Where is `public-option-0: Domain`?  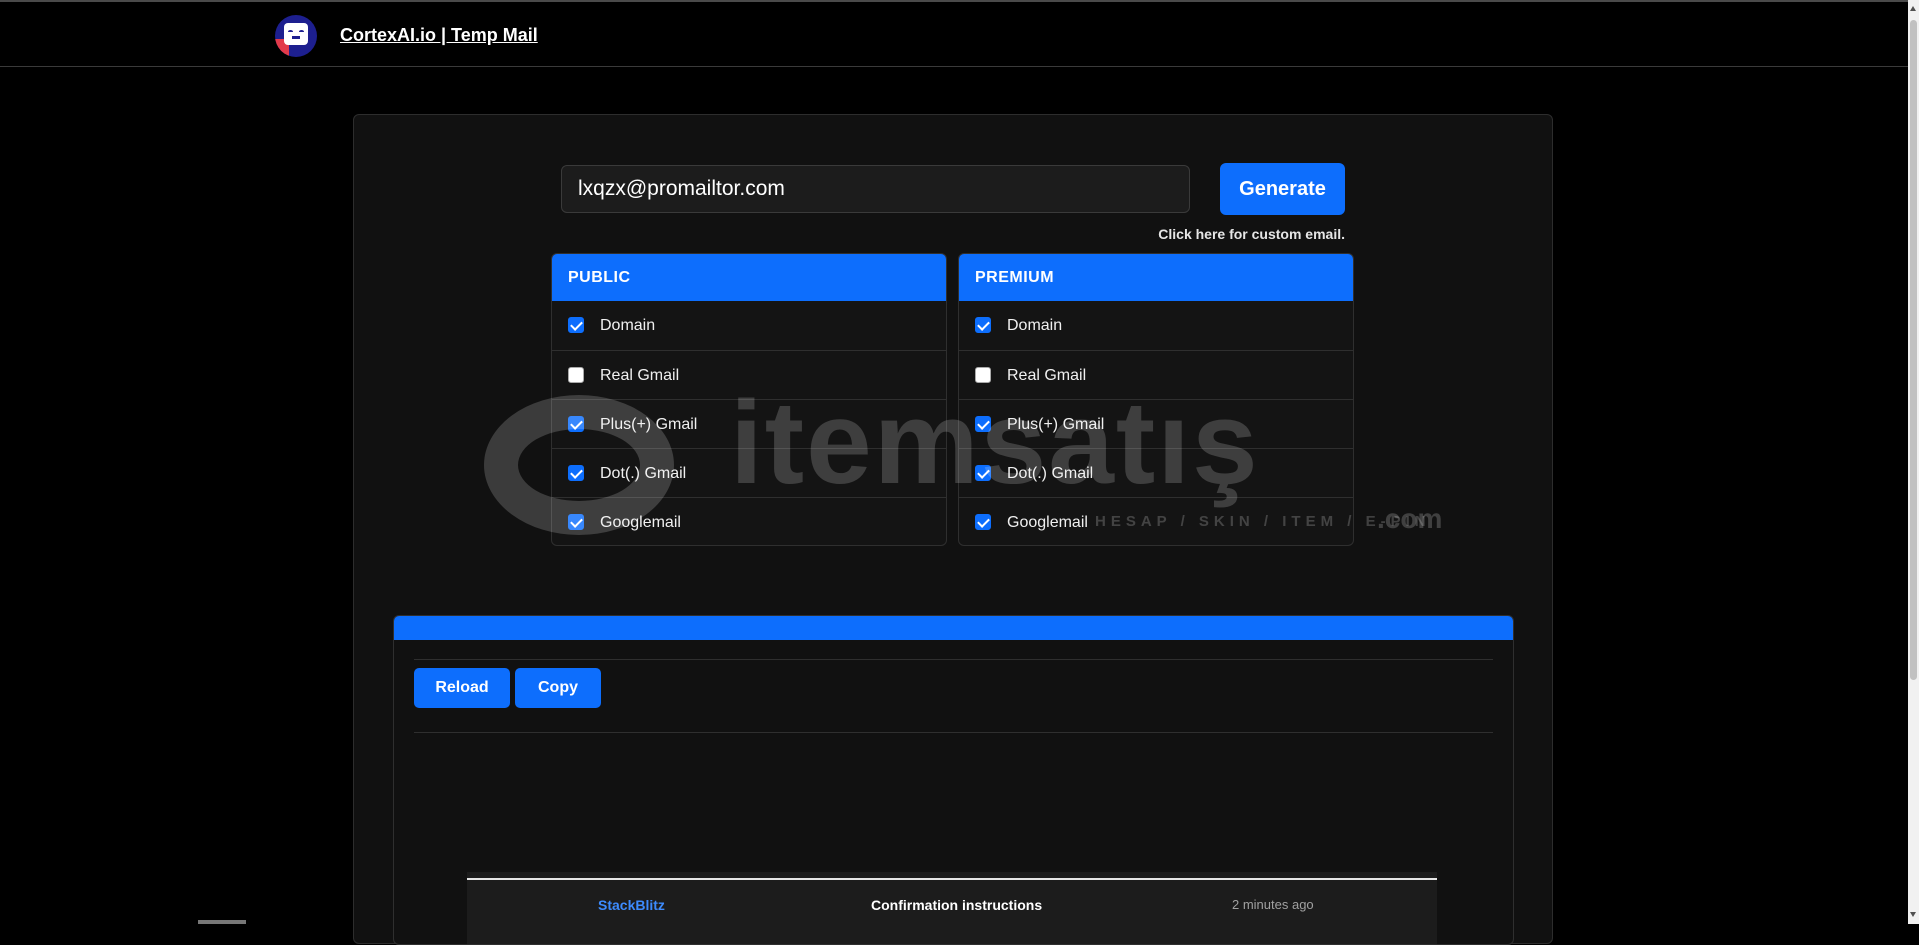 public-option-0: Domain is located at coordinates (749, 325).